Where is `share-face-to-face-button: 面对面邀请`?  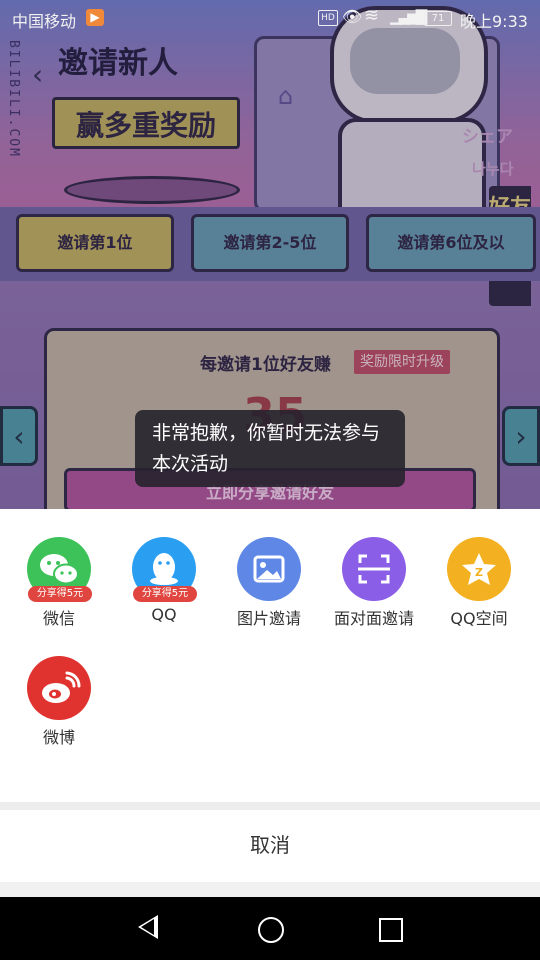
share-face-to-face-button: 面对面邀请 is located at coordinates (374, 589).